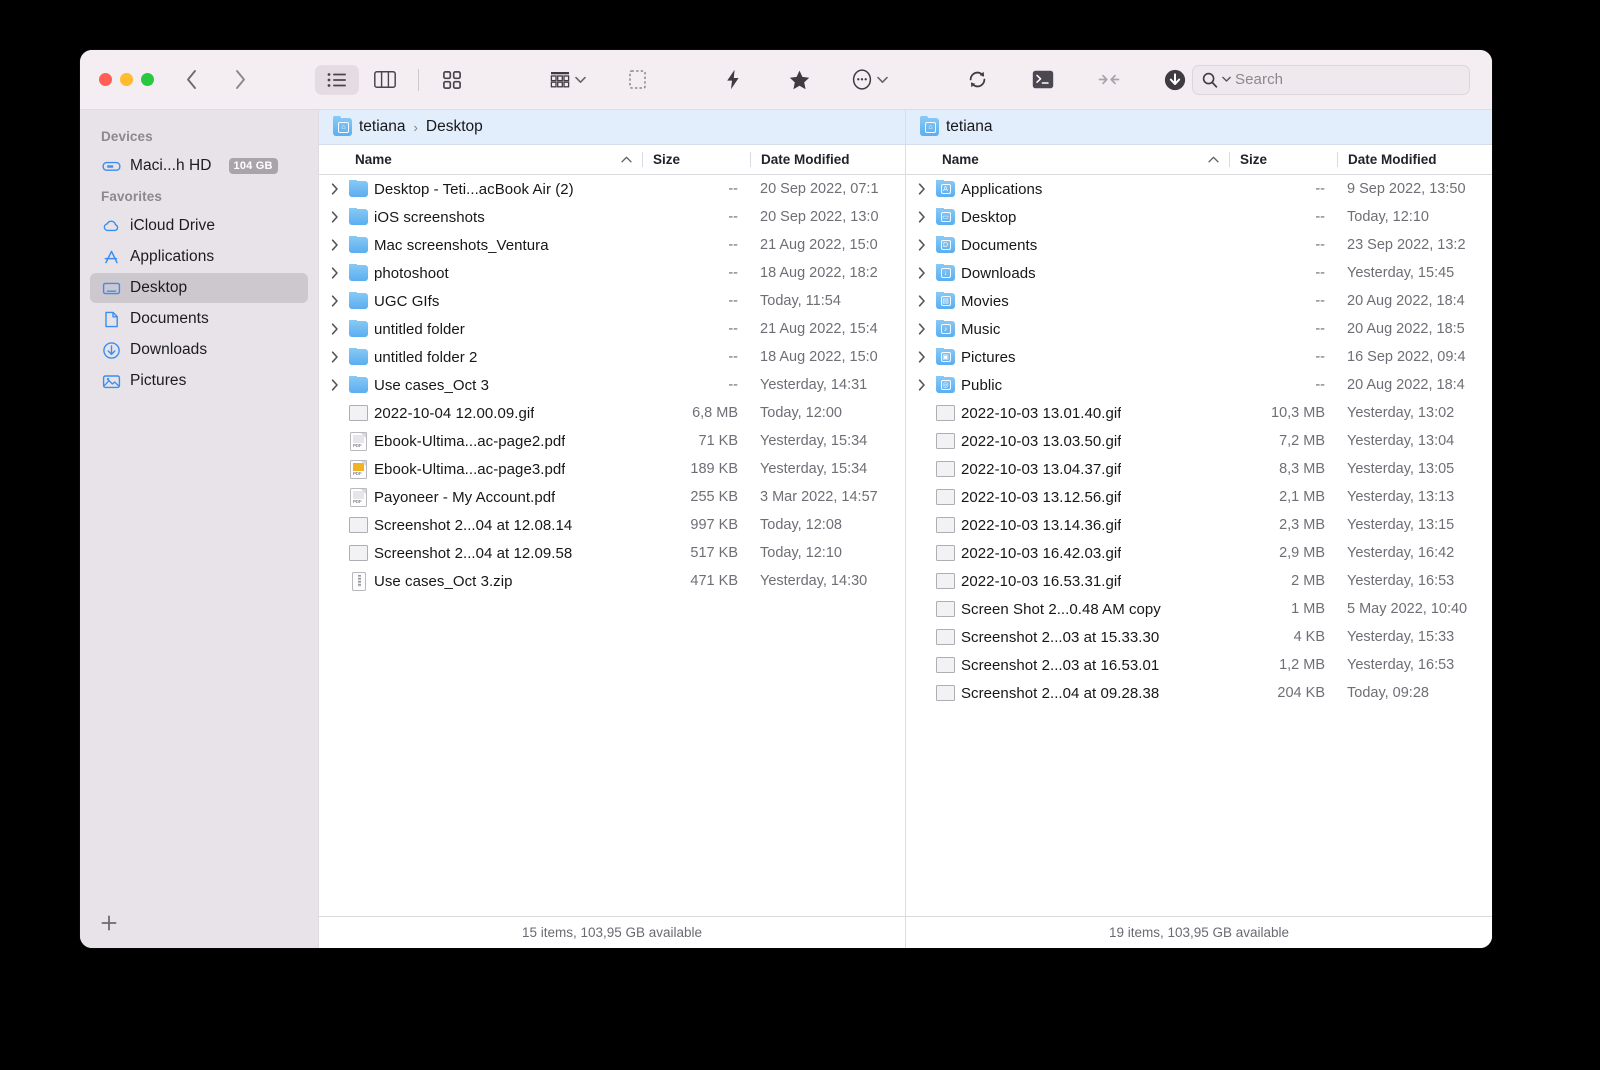 The height and width of the screenshot is (1070, 1600). I want to click on add-favorite-button, so click(109, 923).